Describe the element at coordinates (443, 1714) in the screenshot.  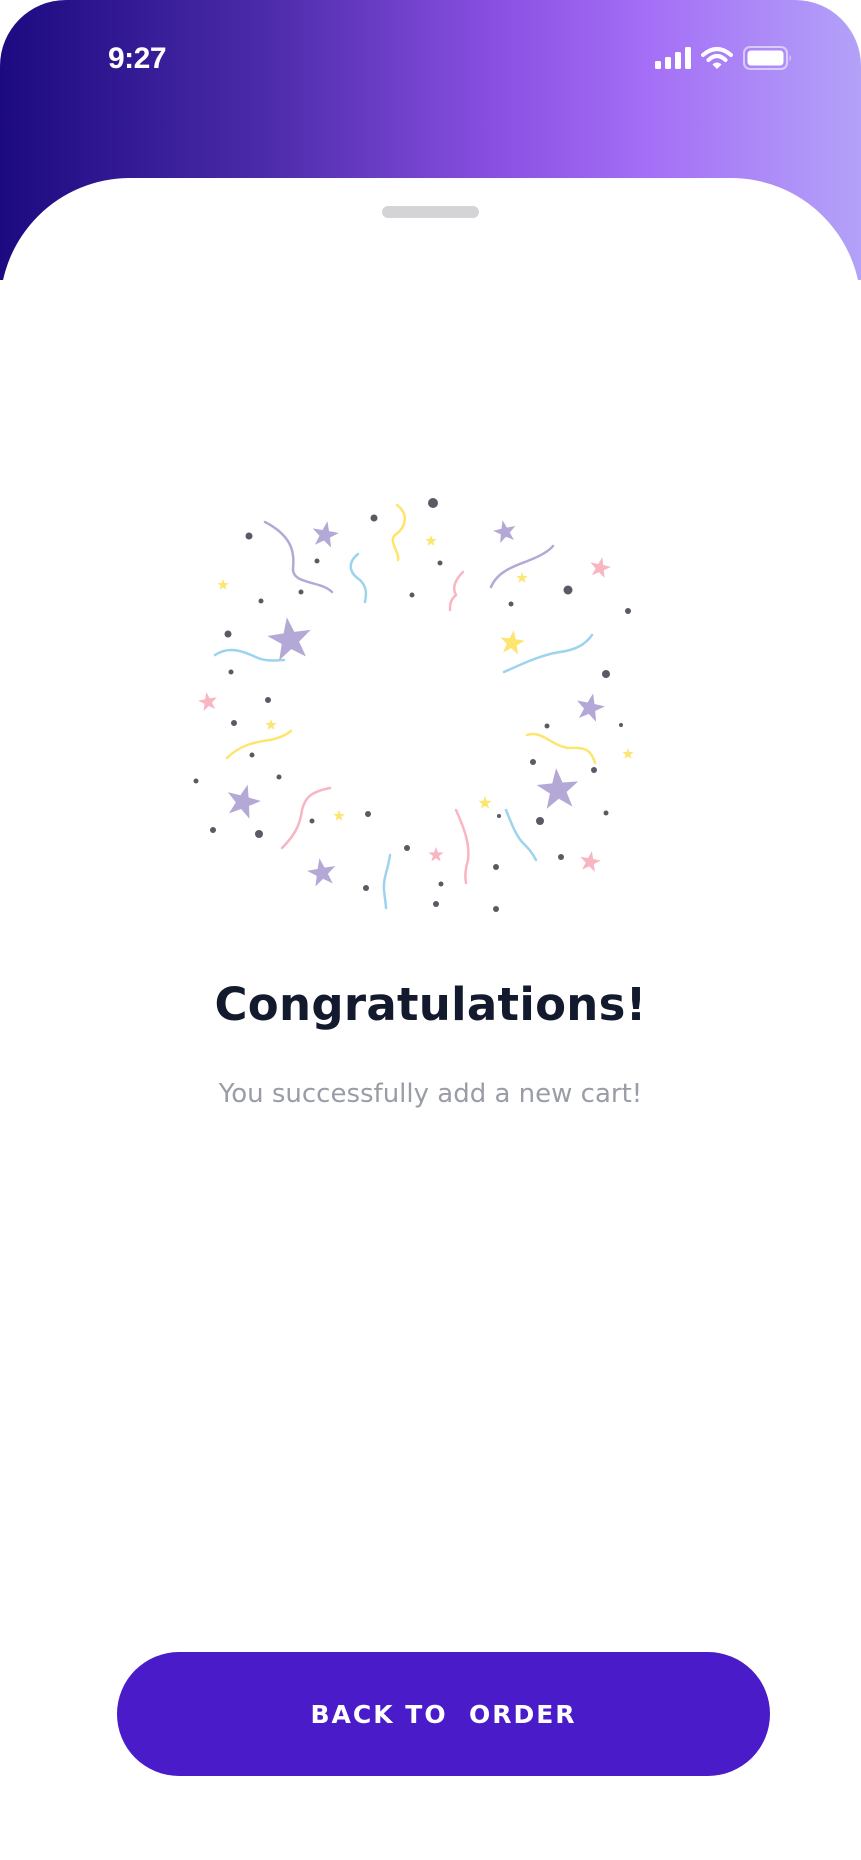
I see `back-to-order-button: BACK TO ORDER` at that location.